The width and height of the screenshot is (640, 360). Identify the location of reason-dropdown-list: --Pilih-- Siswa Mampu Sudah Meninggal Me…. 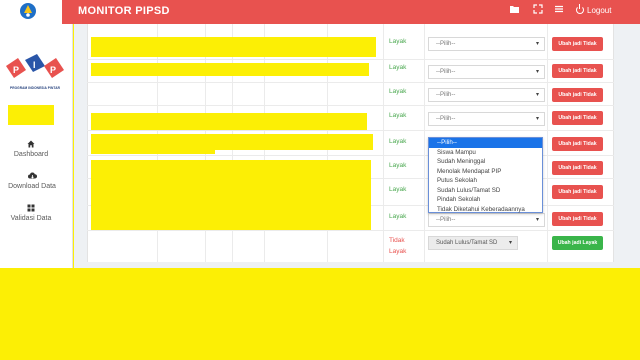
(485, 175).